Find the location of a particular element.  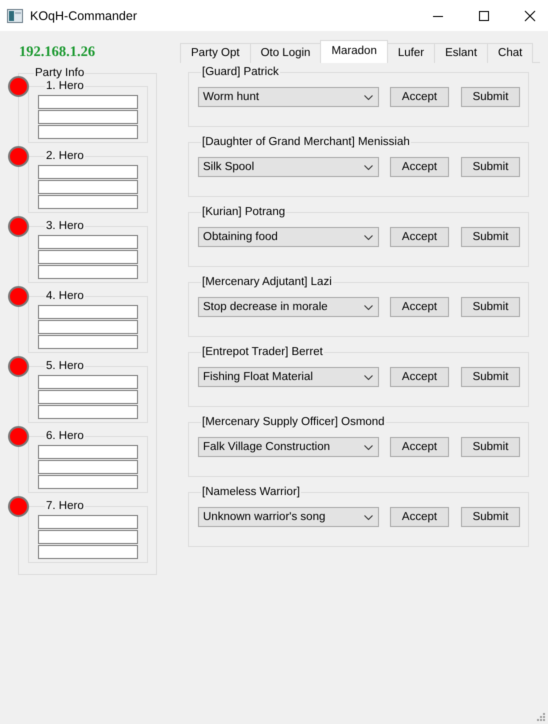

quest-dropdown: Worm hunt is located at coordinates (288, 97).